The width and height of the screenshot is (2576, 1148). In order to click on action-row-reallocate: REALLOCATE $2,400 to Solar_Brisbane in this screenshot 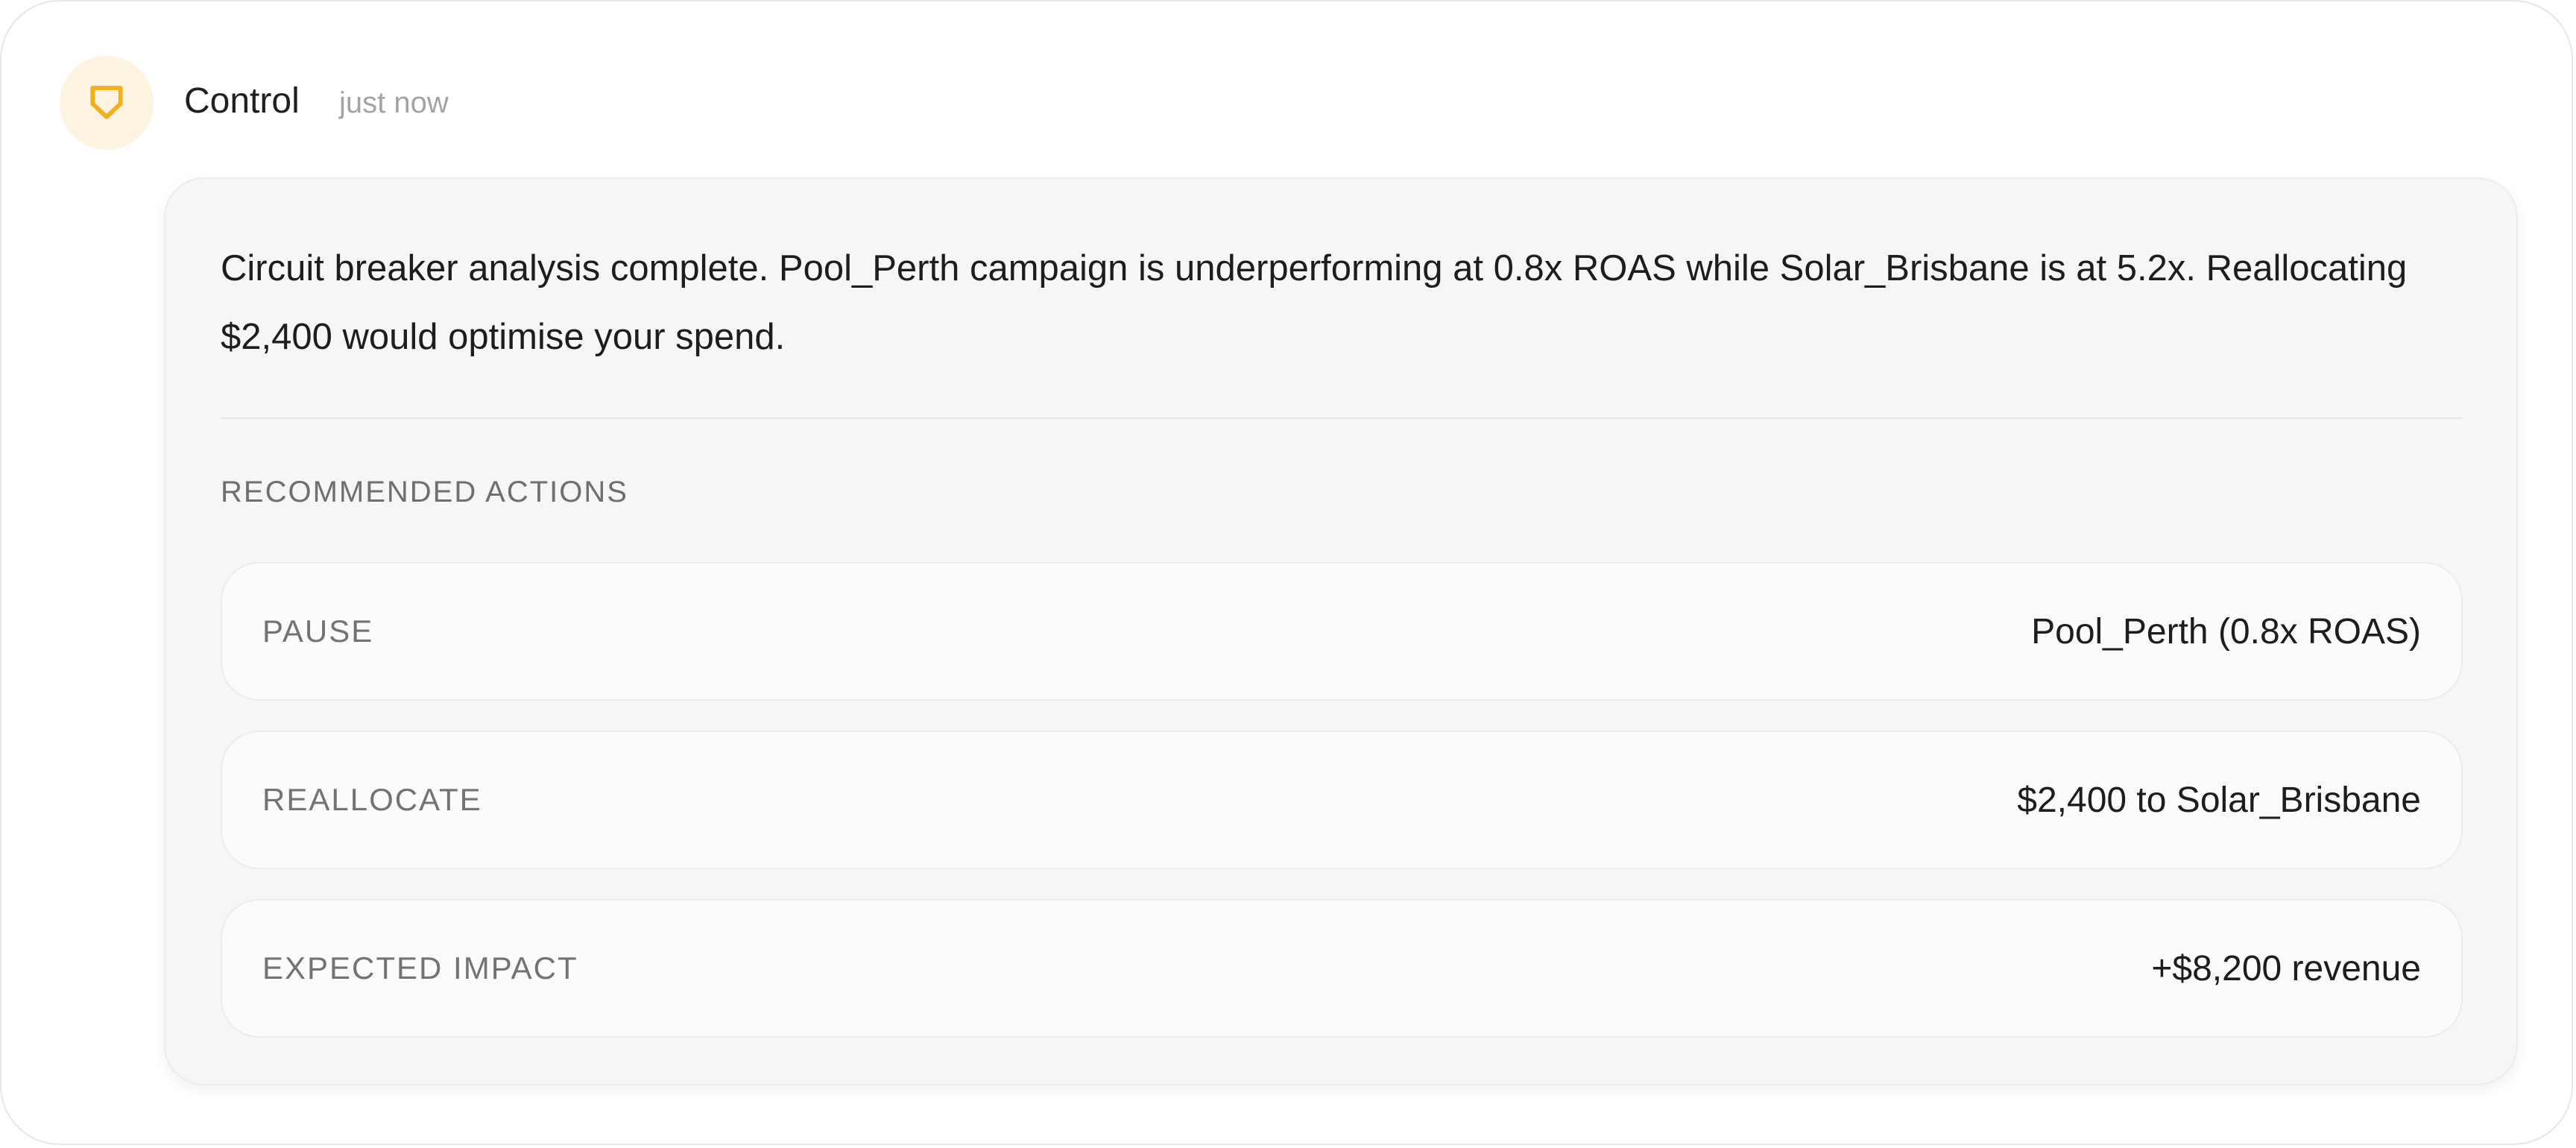, I will do `click(1342, 800)`.